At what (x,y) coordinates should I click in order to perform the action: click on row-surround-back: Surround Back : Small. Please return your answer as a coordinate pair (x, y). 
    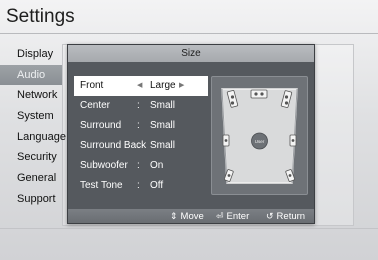
    Looking at the image, I should click on (141, 146).